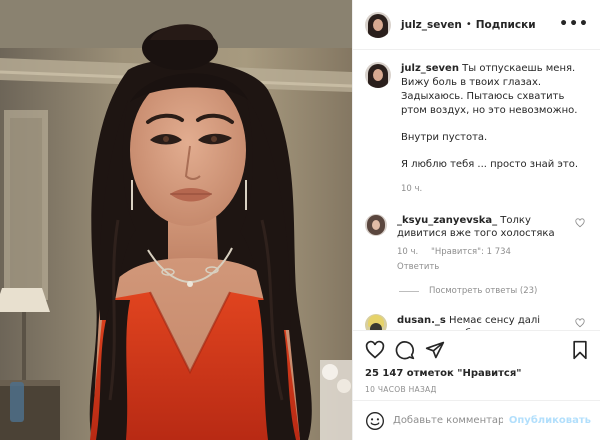 This screenshot has width=600, height=440. Describe the element at coordinates (405, 350) in the screenshot. I see `comment-icon` at that location.